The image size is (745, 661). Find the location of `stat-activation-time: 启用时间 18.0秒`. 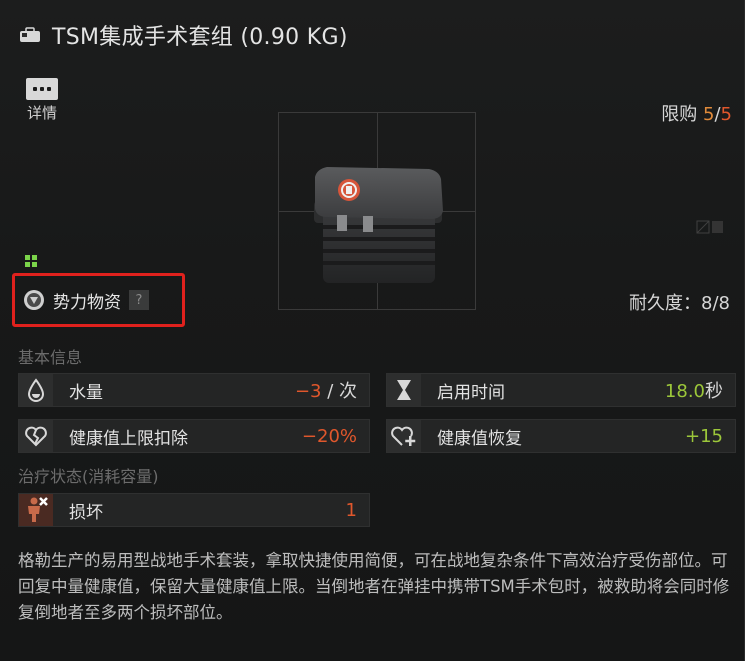

stat-activation-time: 启用时间 18.0秒 is located at coordinates (561, 390).